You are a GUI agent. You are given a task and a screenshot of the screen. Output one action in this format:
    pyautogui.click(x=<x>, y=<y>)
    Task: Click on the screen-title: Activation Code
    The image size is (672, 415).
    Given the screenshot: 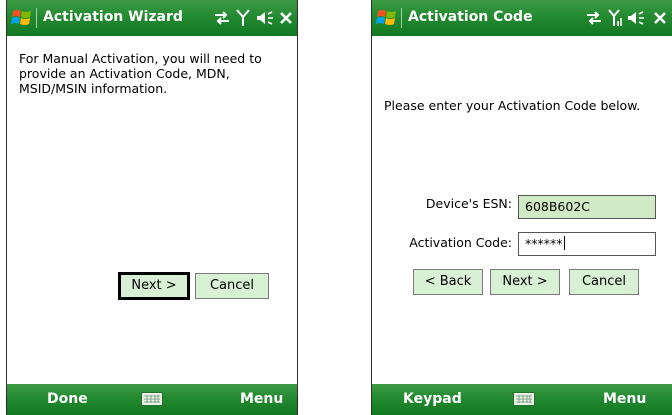 What is the action you would take?
    pyautogui.click(x=470, y=17)
    